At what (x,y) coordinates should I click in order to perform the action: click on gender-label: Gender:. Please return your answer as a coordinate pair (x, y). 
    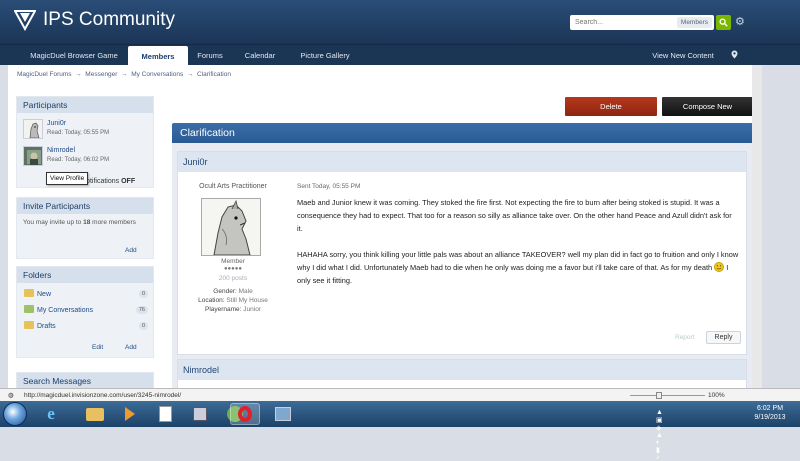
    Looking at the image, I should click on (225, 291).